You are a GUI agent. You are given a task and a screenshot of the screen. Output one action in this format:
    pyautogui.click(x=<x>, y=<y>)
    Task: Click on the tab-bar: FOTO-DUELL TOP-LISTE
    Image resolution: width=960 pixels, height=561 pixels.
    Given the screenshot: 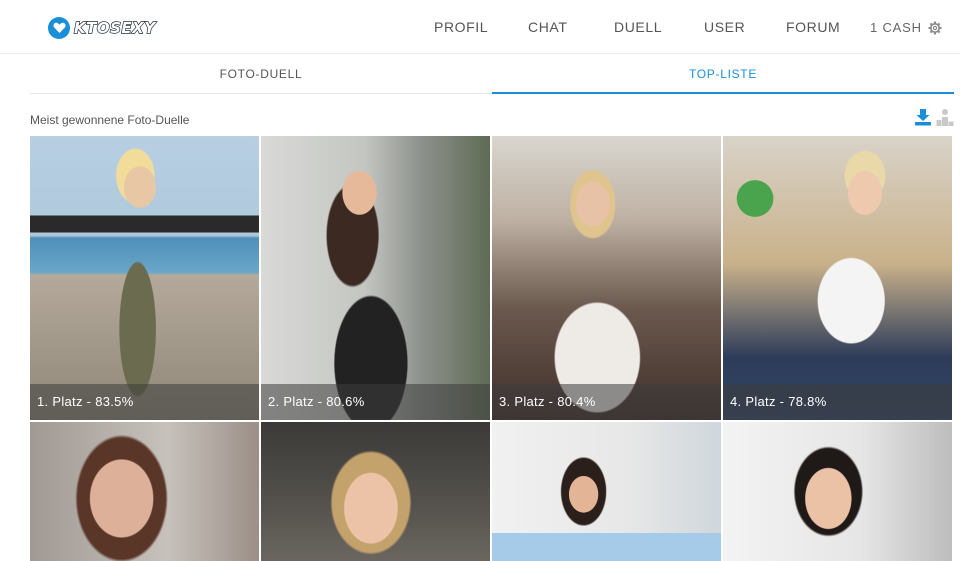 What is the action you would take?
    pyautogui.click(x=492, y=74)
    